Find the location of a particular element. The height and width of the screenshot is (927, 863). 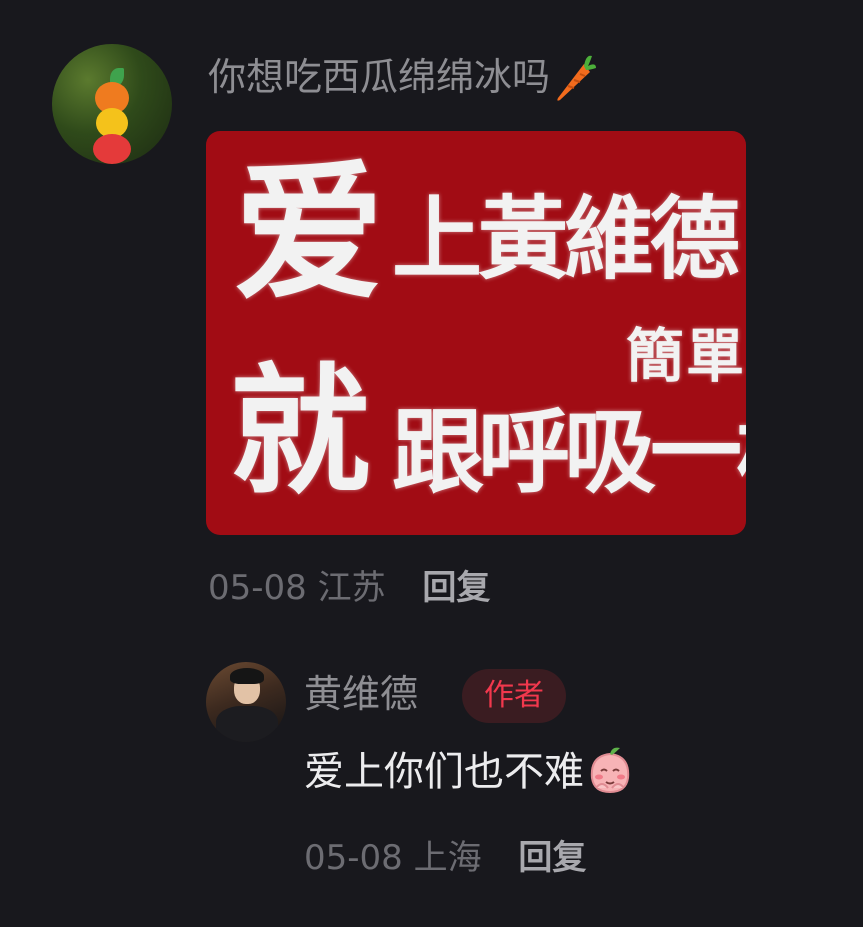

commenter-avatar is located at coordinates (112, 104).